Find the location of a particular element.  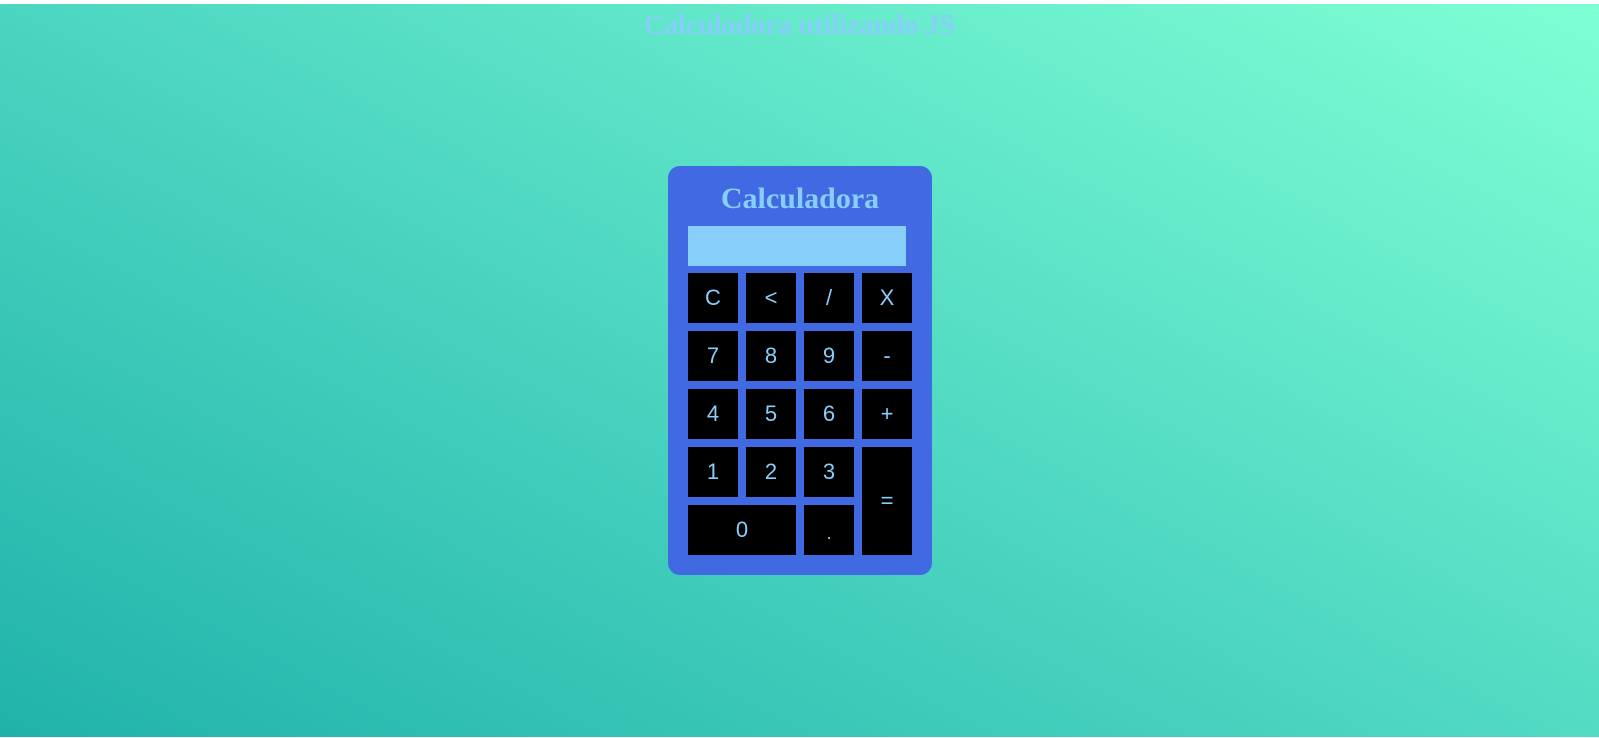

digit-1-button: 1 is located at coordinates (713, 472).